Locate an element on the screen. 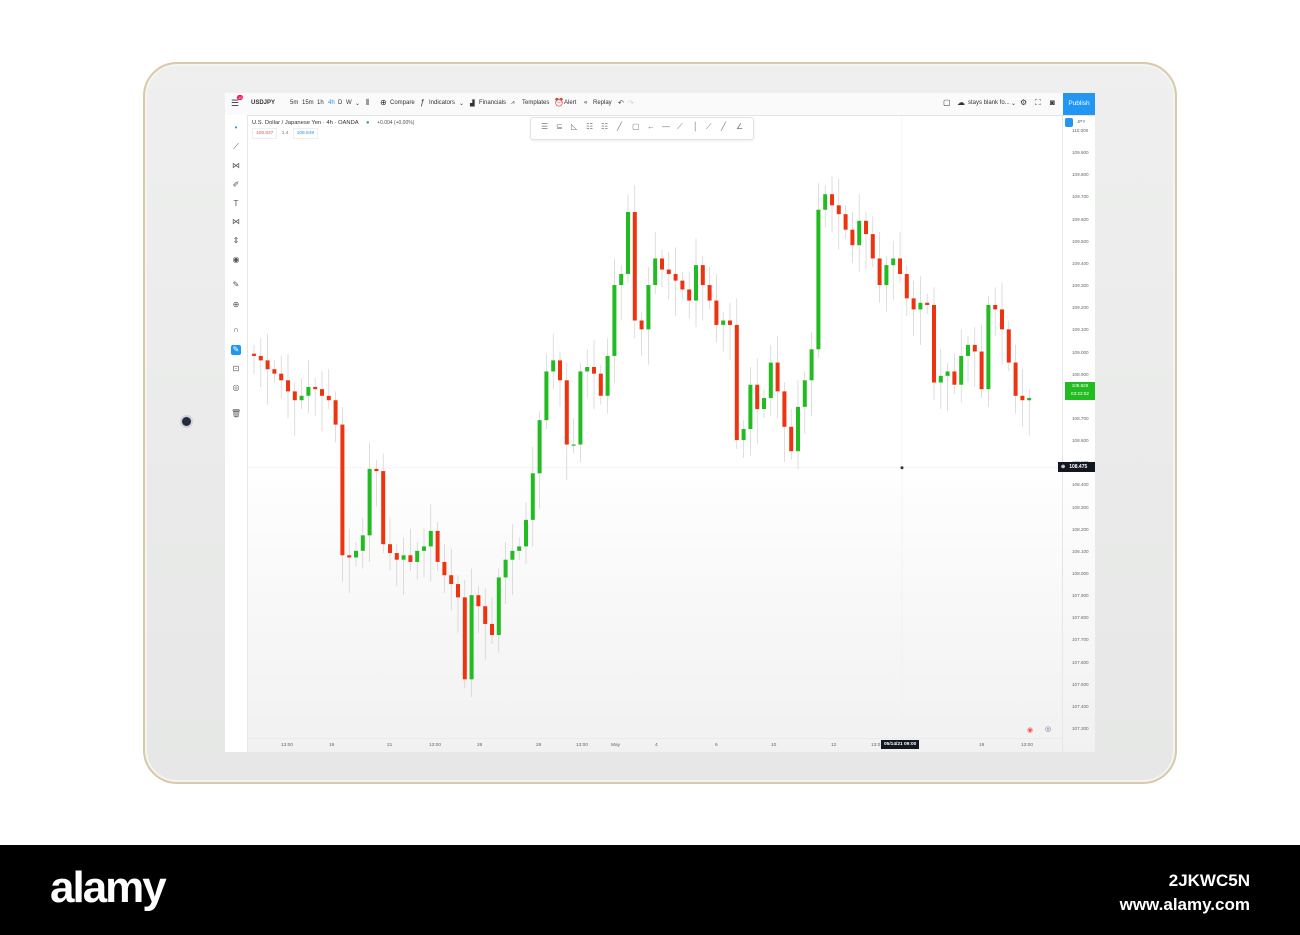  bar-chart-icon: ▟ is located at coordinates (472, 104).